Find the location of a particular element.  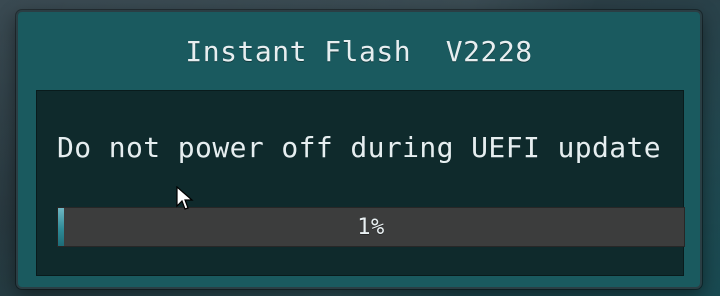

warning-message: Do not power off during UEFI update is located at coordinates (359, 147).